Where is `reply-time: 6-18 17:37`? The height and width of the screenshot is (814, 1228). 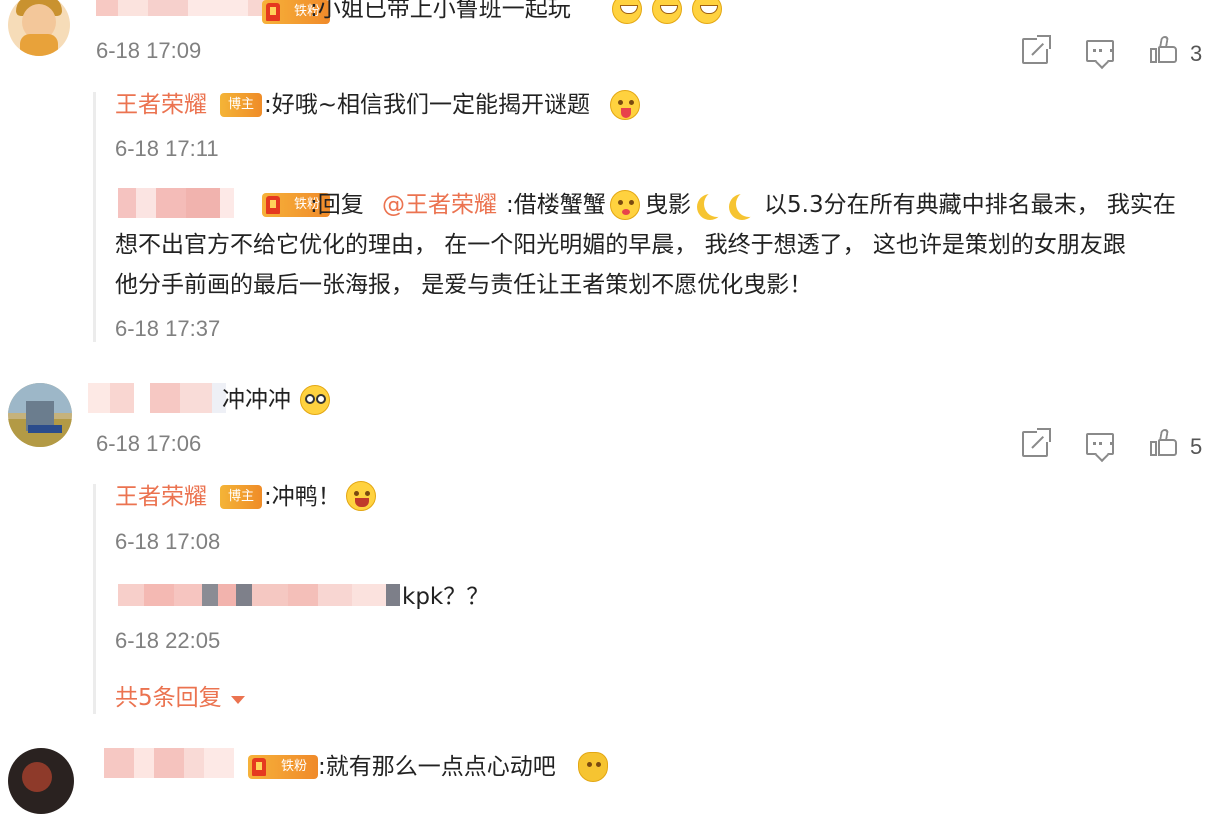
reply-time: 6-18 17:37 is located at coordinates (168, 328).